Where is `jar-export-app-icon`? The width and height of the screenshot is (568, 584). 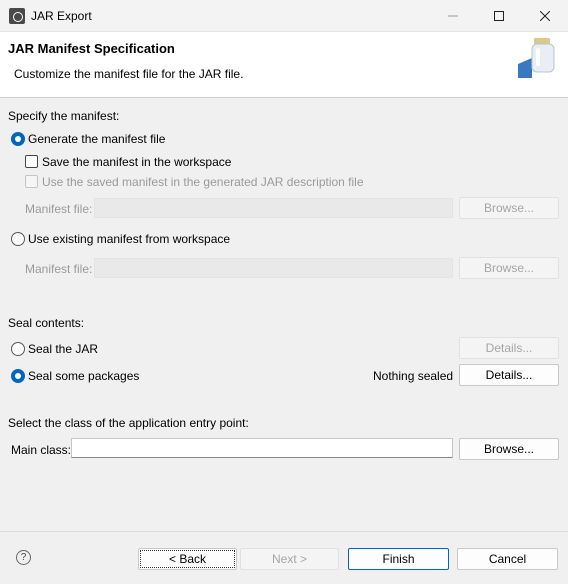
jar-export-app-icon is located at coordinates (17, 16).